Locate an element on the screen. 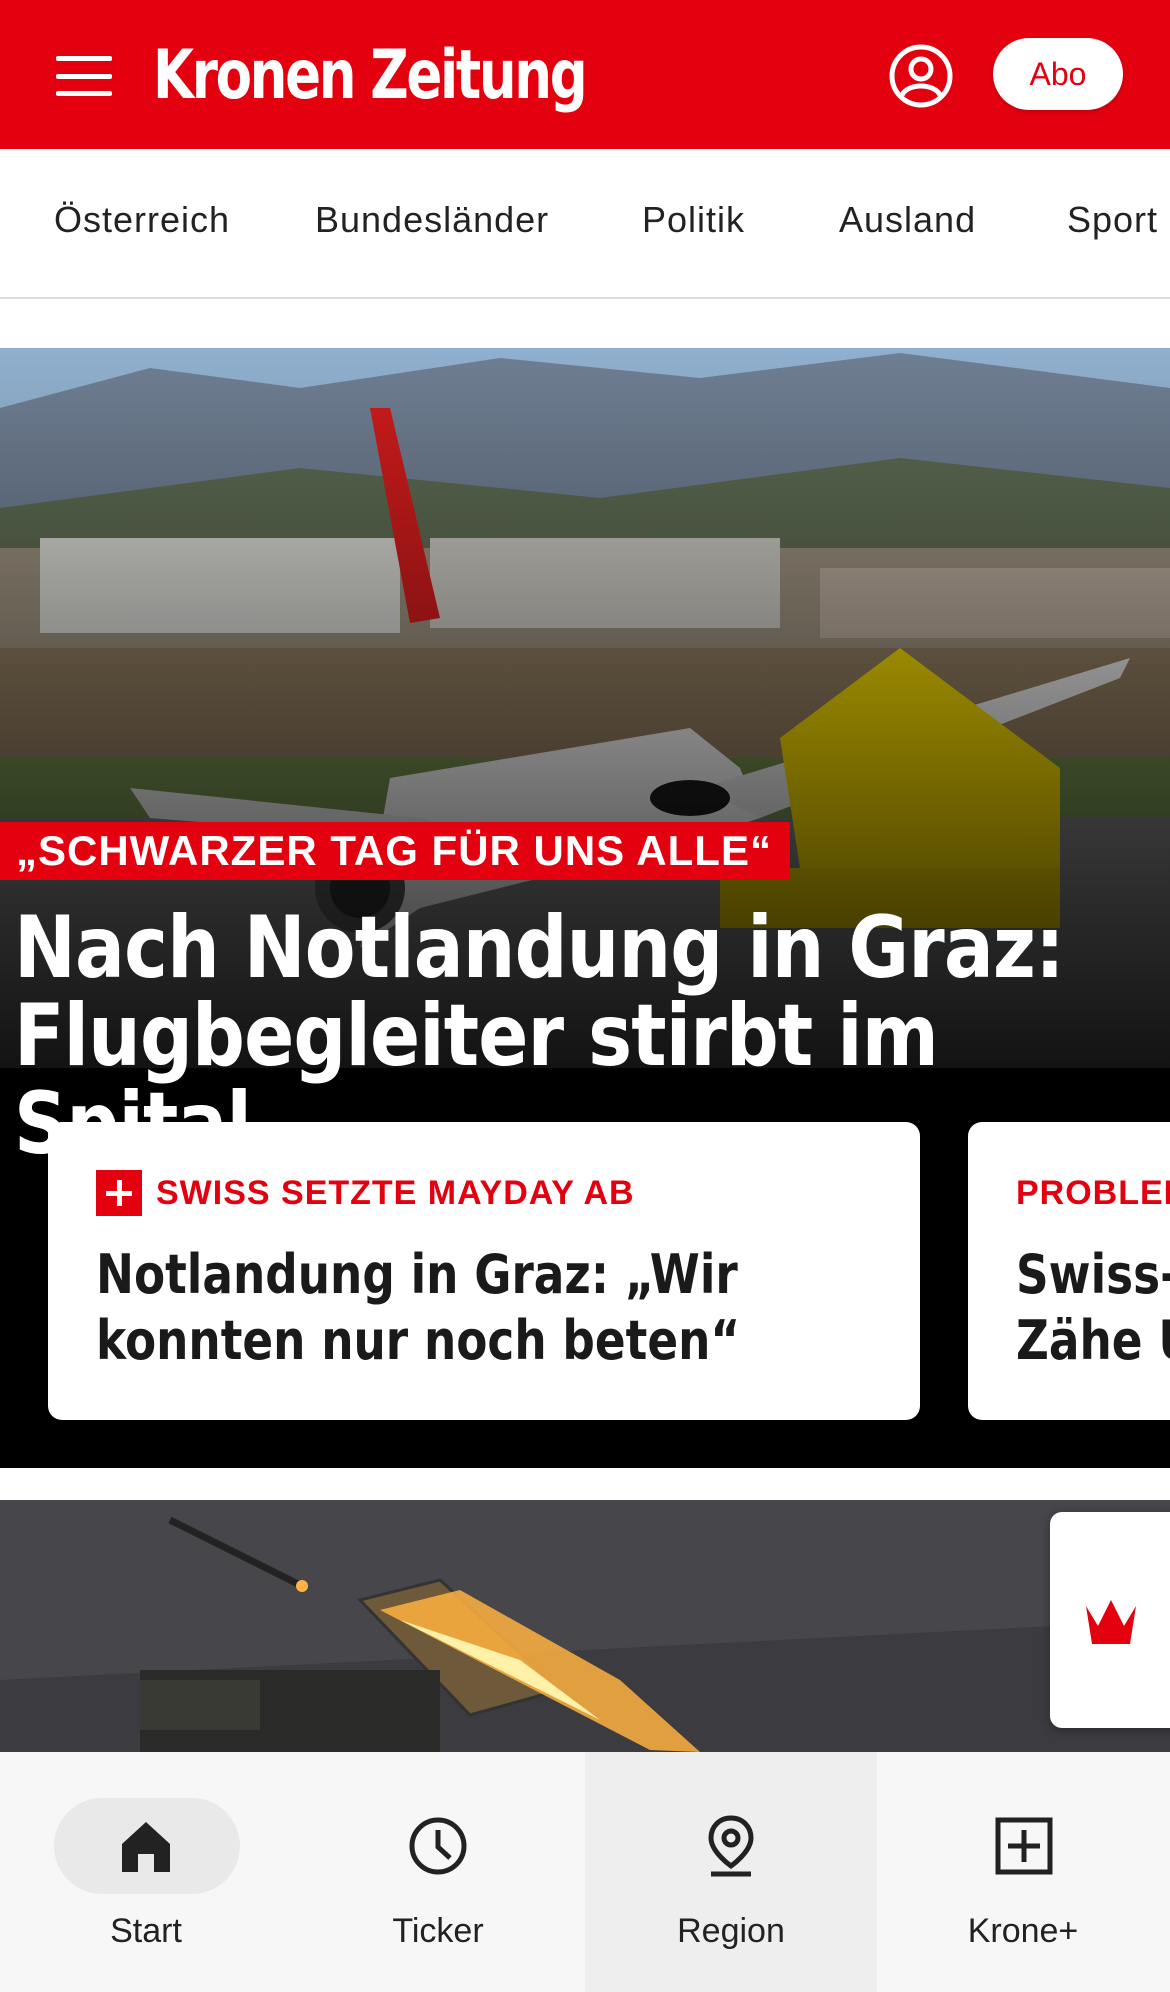  hero-headline-line1: Nach Notlandung in Graz: is located at coordinates (539, 948).